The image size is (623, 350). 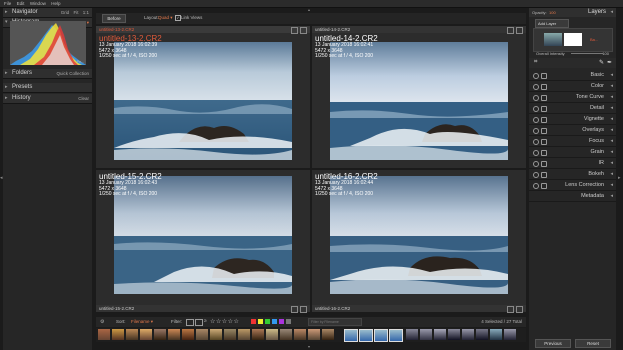 I want to click on add-layer-button: Add Layer, so click(x=552, y=23).